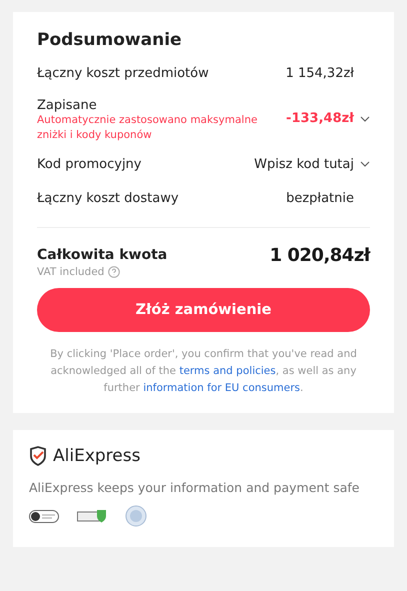 This screenshot has height=591, width=407. What do you see at coordinates (221, 388) in the screenshot?
I see `eu-info-link: information for EU consumers` at bounding box center [221, 388].